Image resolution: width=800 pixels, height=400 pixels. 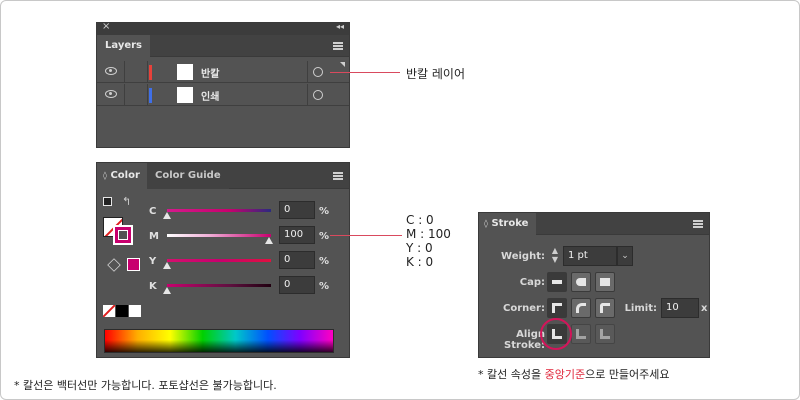 I want to click on cap-label: Cap:, so click(x=532, y=282).